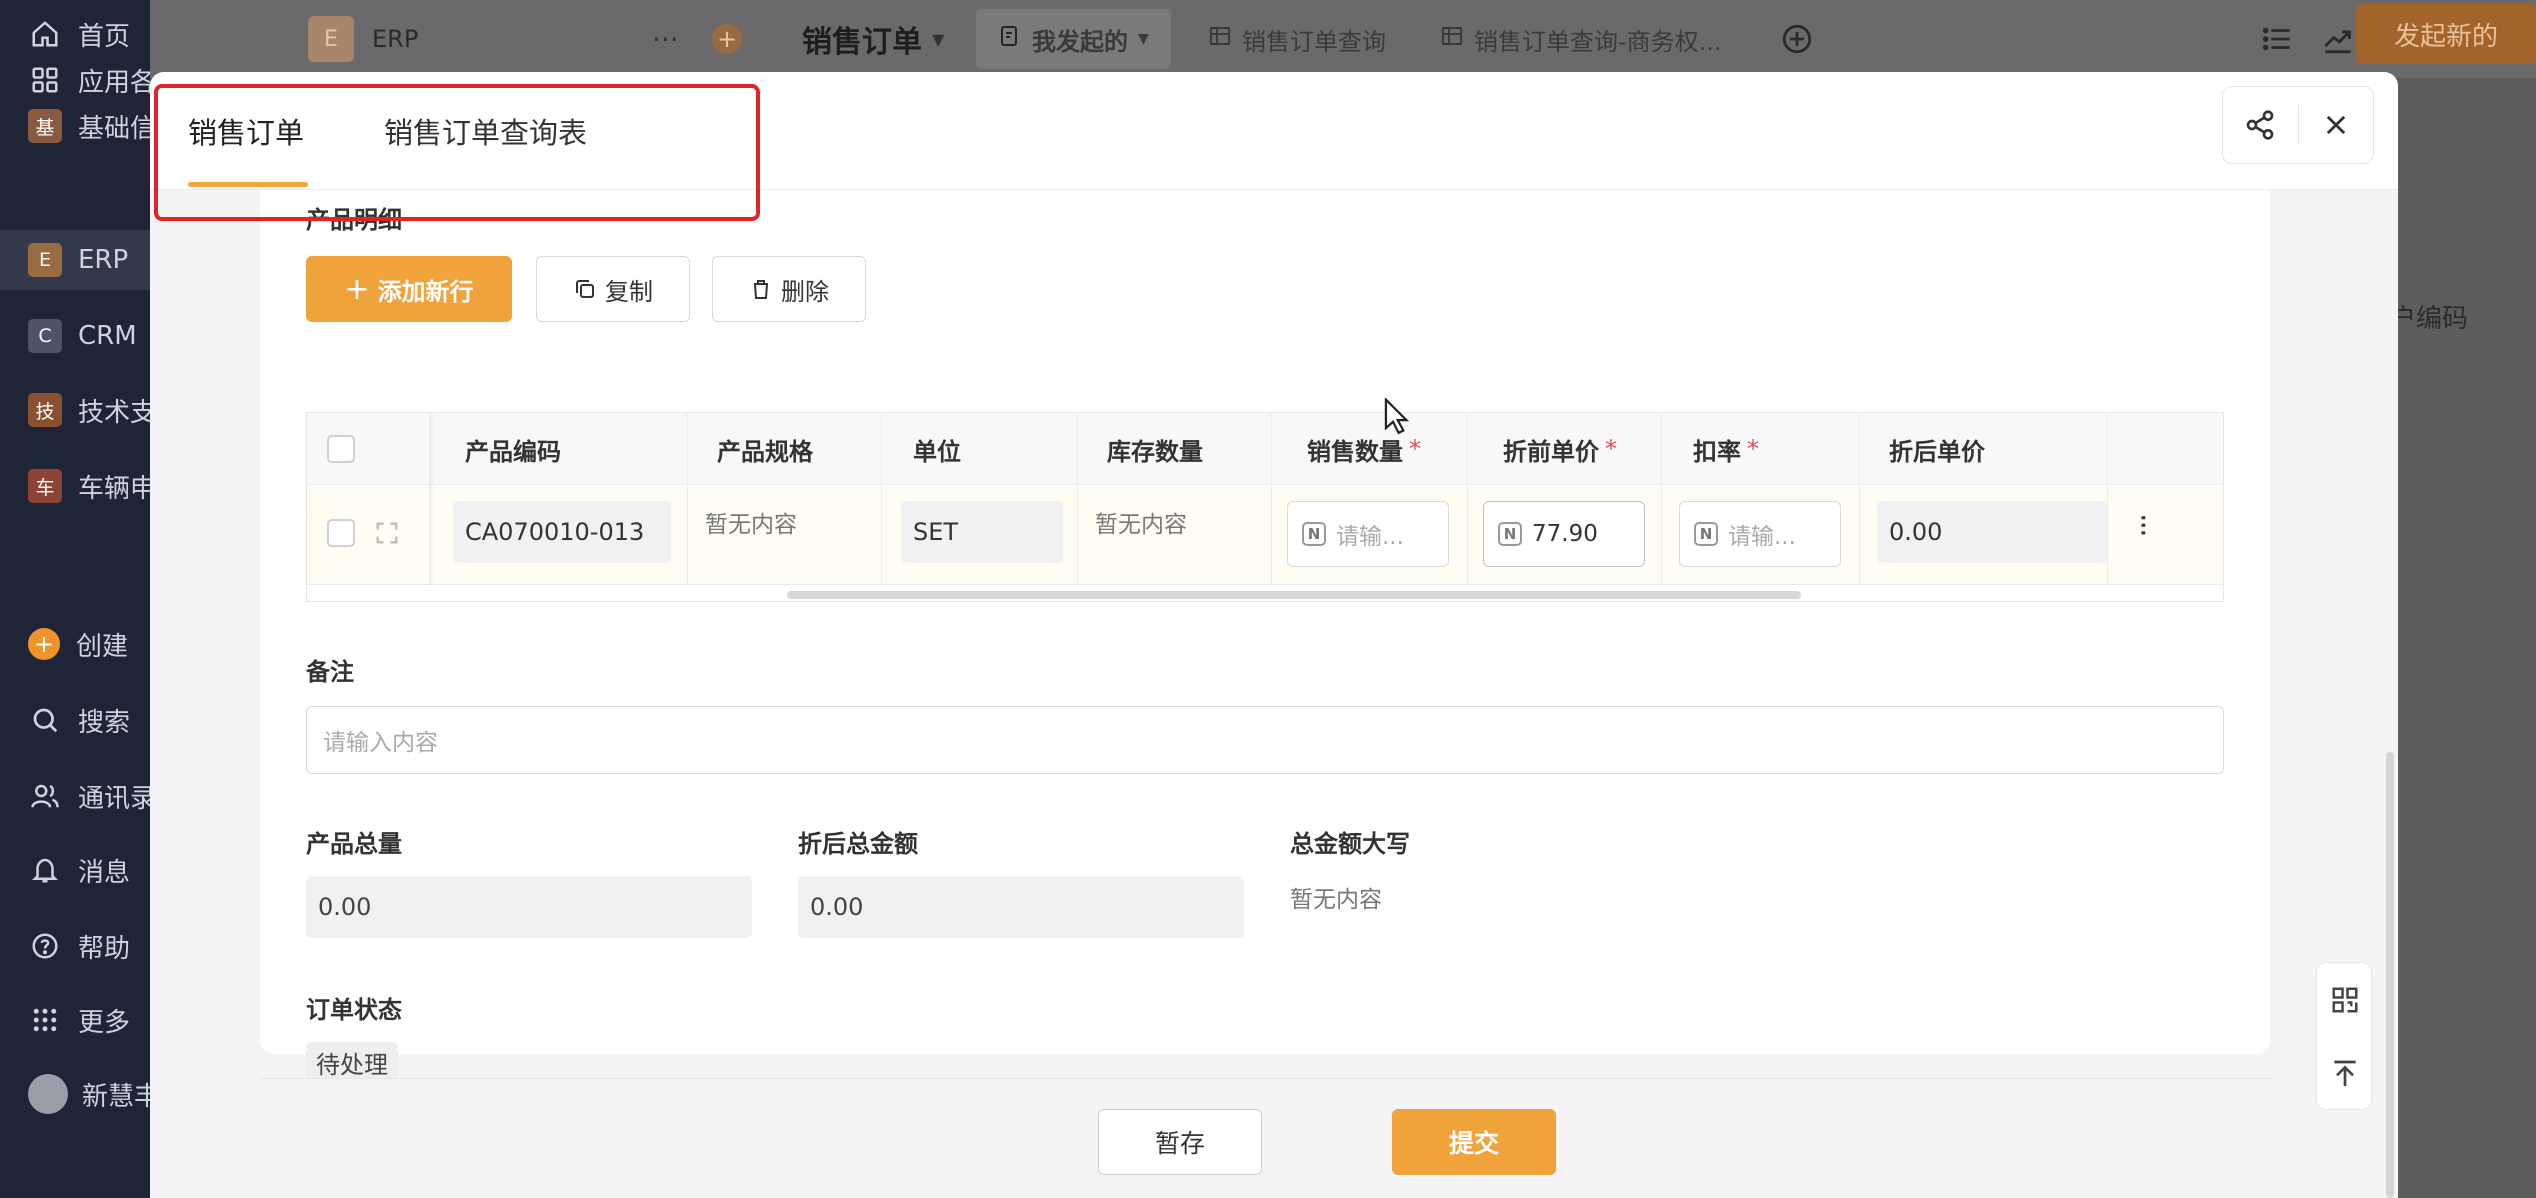 This screenshot has width=2536, height=1198. I want to click on submit-button: 提交, so click(1474, 1142).